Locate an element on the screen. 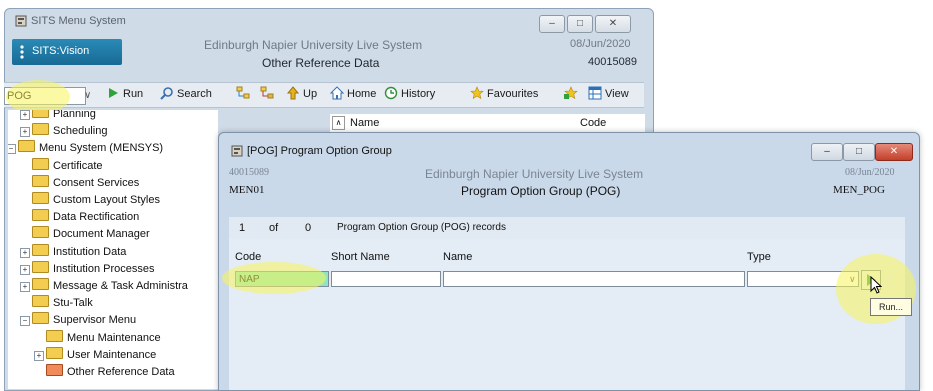 Image resolution: width=933 pixels, height=391 pixels. scroll-up-icon: ∧ is located at coordinates (338, 123).